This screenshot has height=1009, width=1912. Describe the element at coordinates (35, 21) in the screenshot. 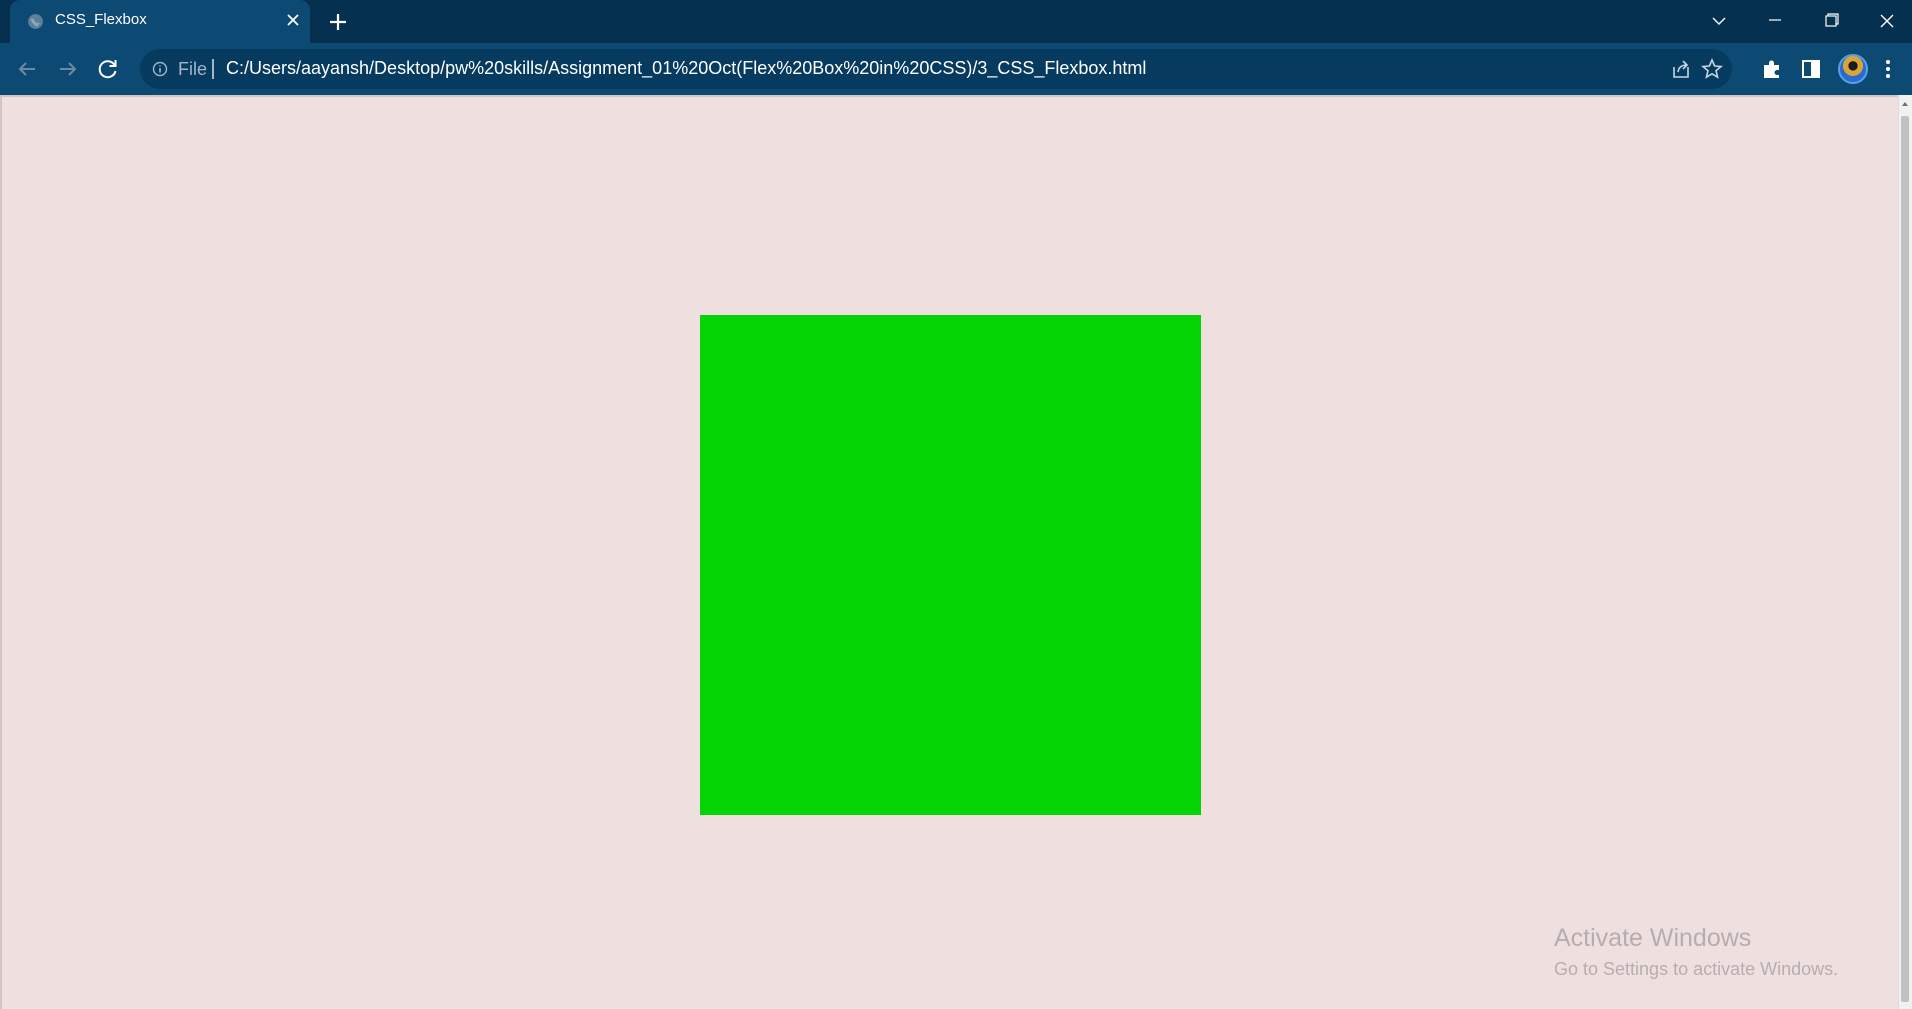

I see `globe-icon` at that location.